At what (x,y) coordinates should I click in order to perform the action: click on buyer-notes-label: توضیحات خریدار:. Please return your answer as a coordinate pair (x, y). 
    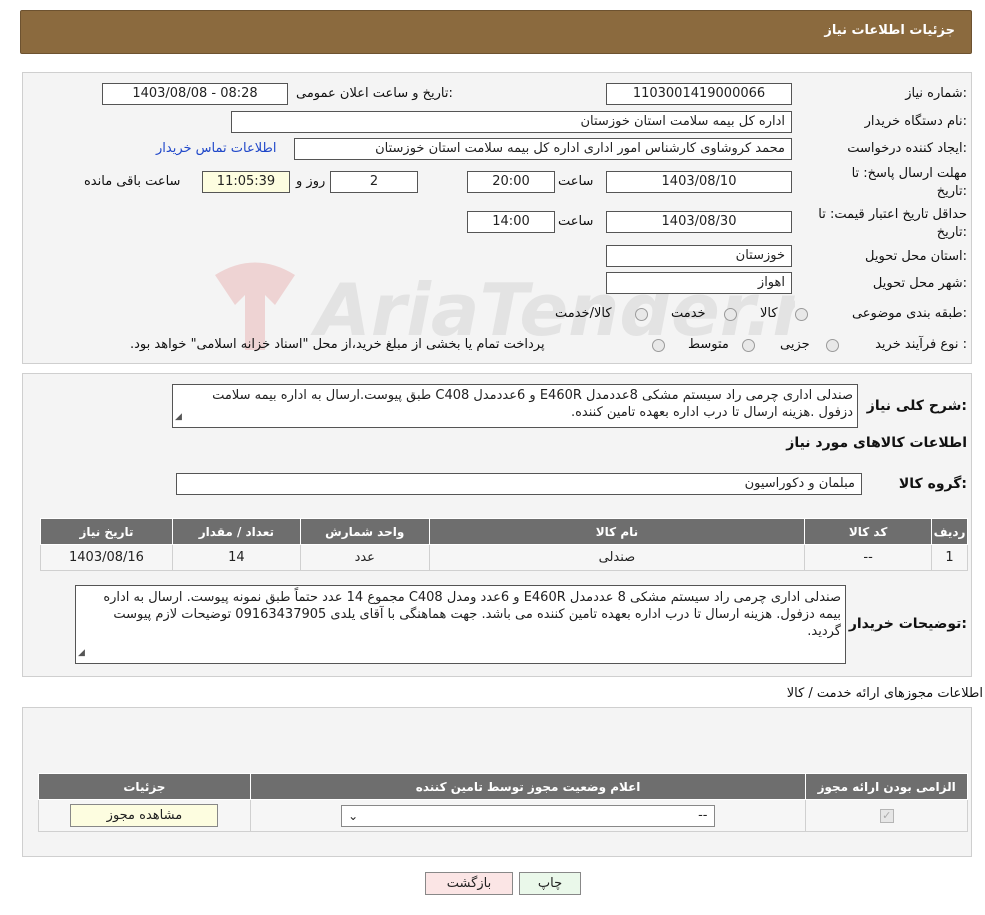
    Looking at the image, I should click on (907, 624).